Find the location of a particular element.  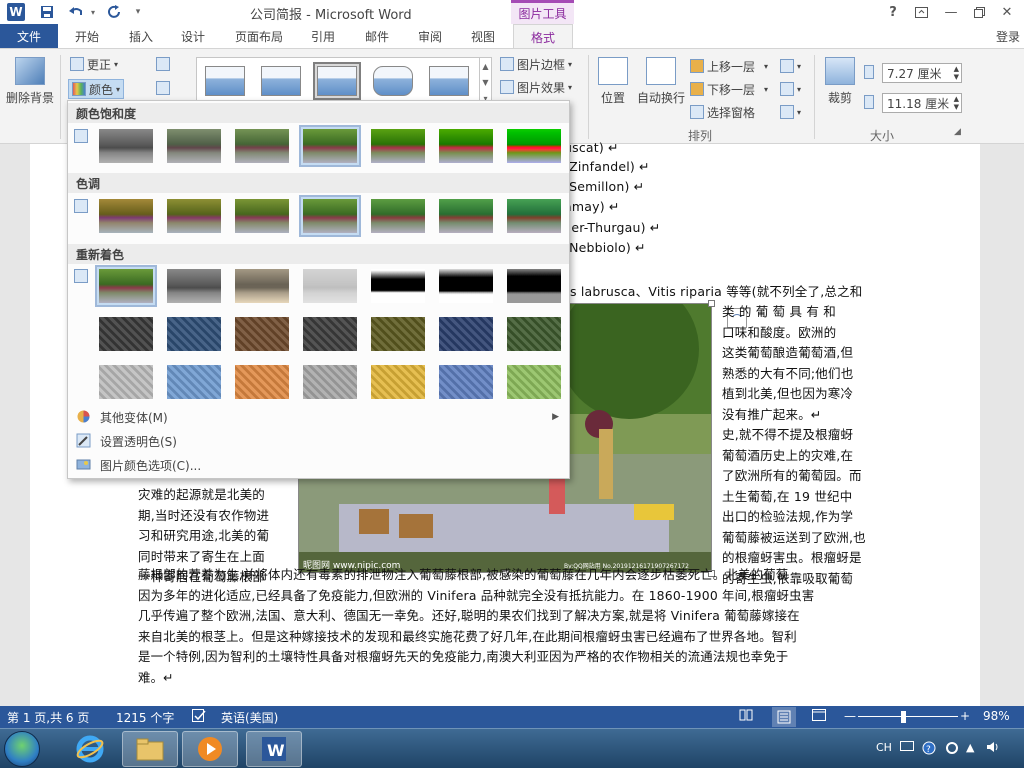

more-variations-item: 其他变体(M) ▶ is located at coordinates (319, 417).